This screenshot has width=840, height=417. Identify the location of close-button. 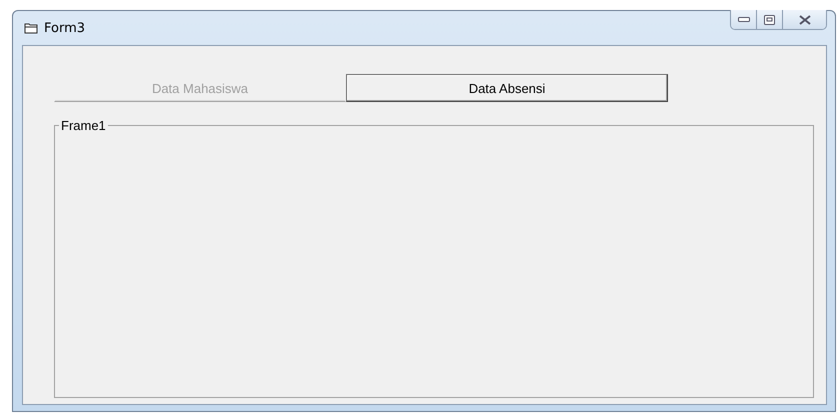
(804, 19).